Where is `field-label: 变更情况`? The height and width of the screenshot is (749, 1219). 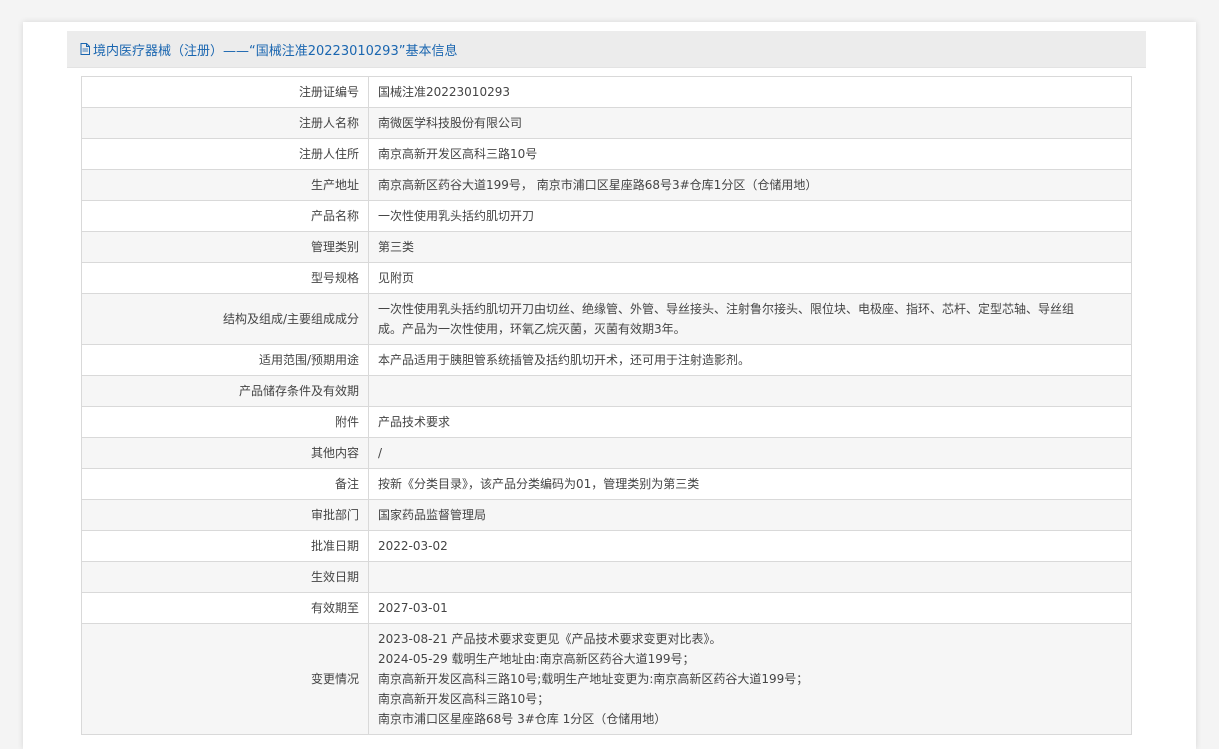 field-label: 变更情况 is located at coordinates (225, 679).